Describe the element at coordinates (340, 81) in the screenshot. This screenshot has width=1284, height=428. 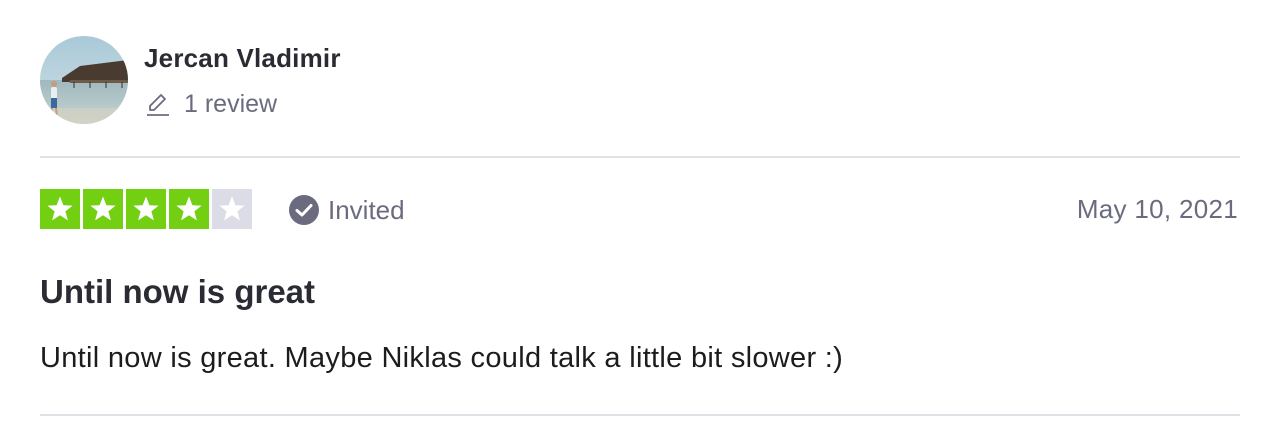
I see `reviewer-info: Jercan Vladimir 1 review` at that location.